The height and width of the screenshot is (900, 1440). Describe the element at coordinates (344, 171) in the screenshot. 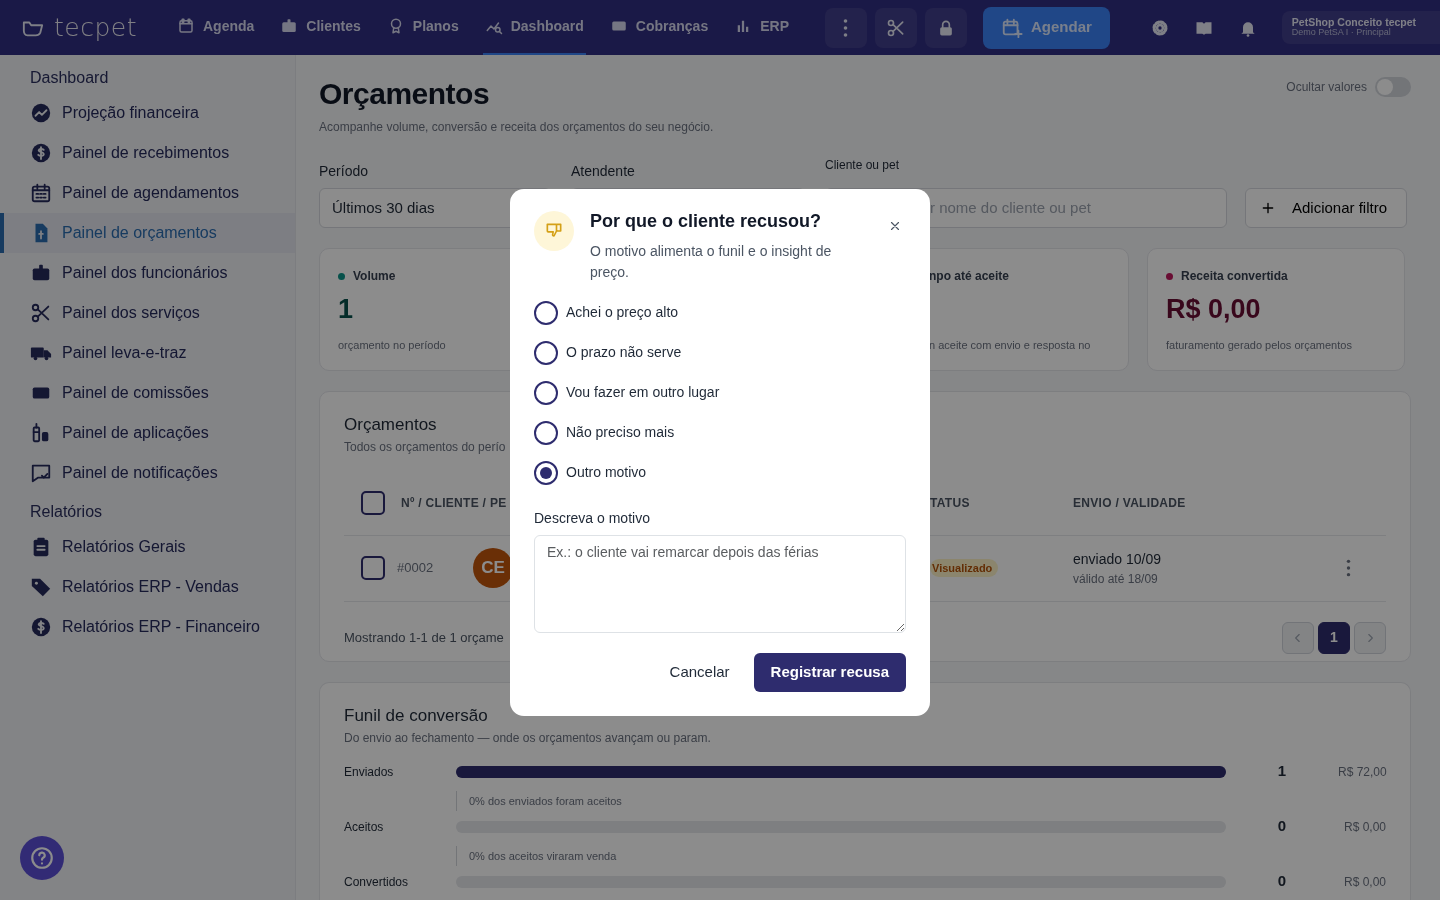

I see `field-label: Período` at that location.